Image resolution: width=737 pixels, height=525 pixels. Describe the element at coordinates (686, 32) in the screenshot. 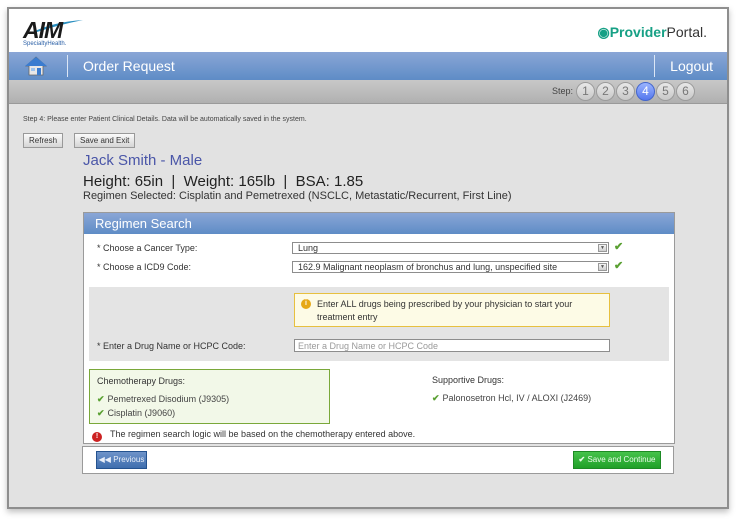

I see `portal-normal: Portal.` at that location.